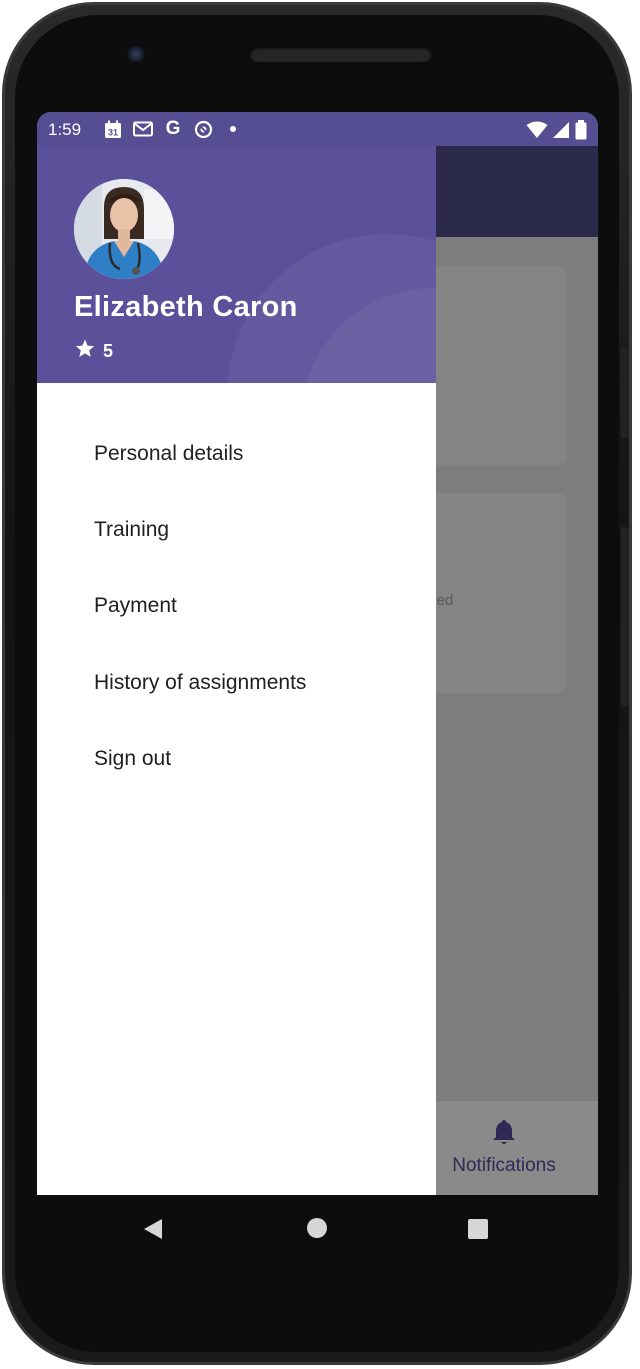  I want to click on drawer-header: Elizabeth Caron 5, so click(236, 264).